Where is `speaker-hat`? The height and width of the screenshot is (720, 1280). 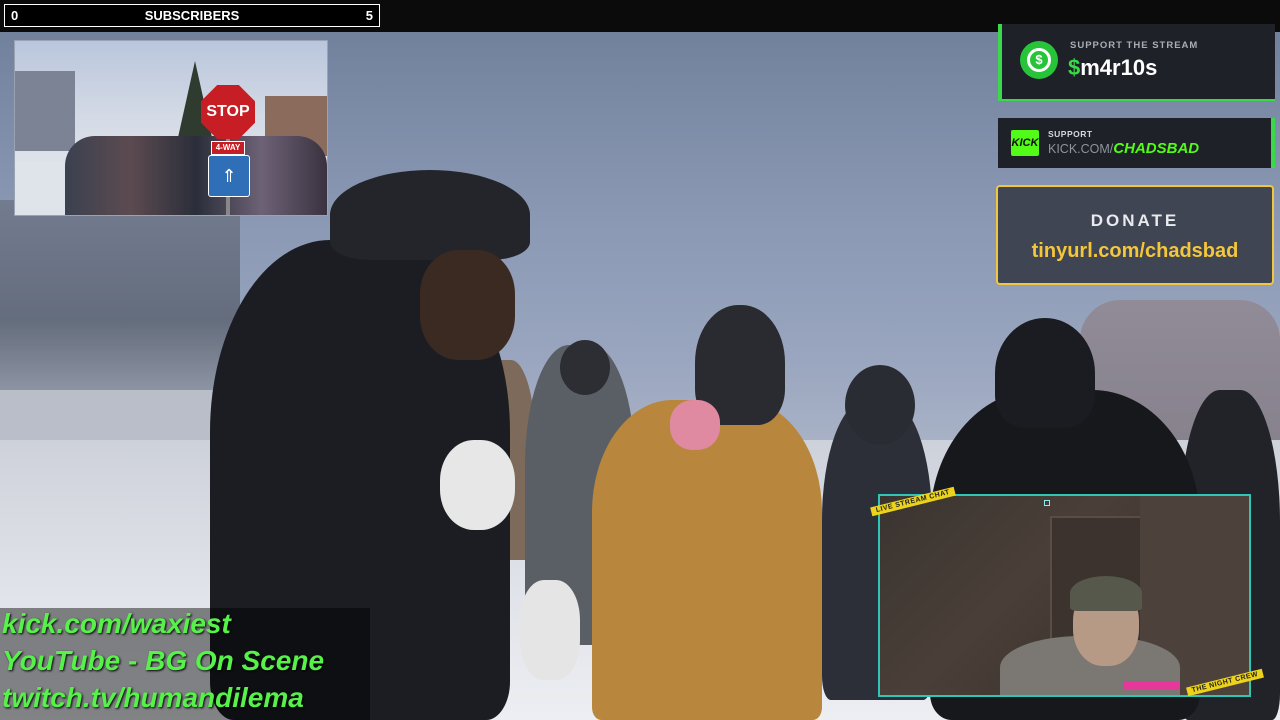 speaker-hat is located at coordinates (430, 215).